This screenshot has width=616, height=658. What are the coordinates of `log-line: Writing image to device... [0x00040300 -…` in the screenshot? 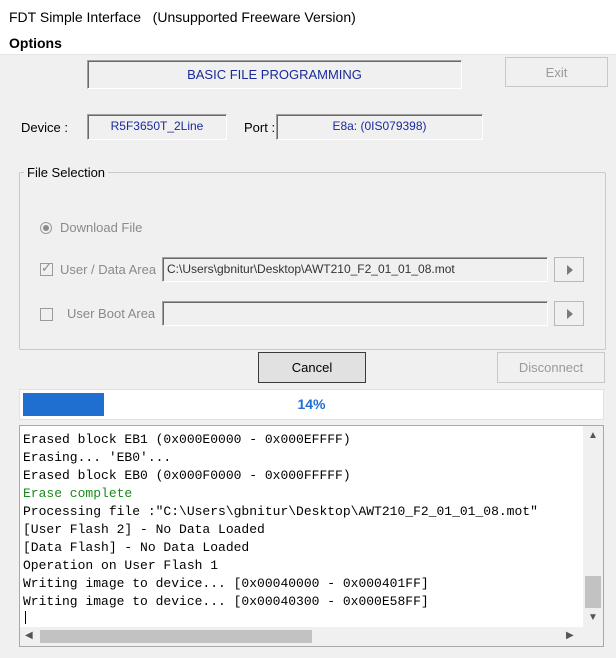 It's located at (226, 601).